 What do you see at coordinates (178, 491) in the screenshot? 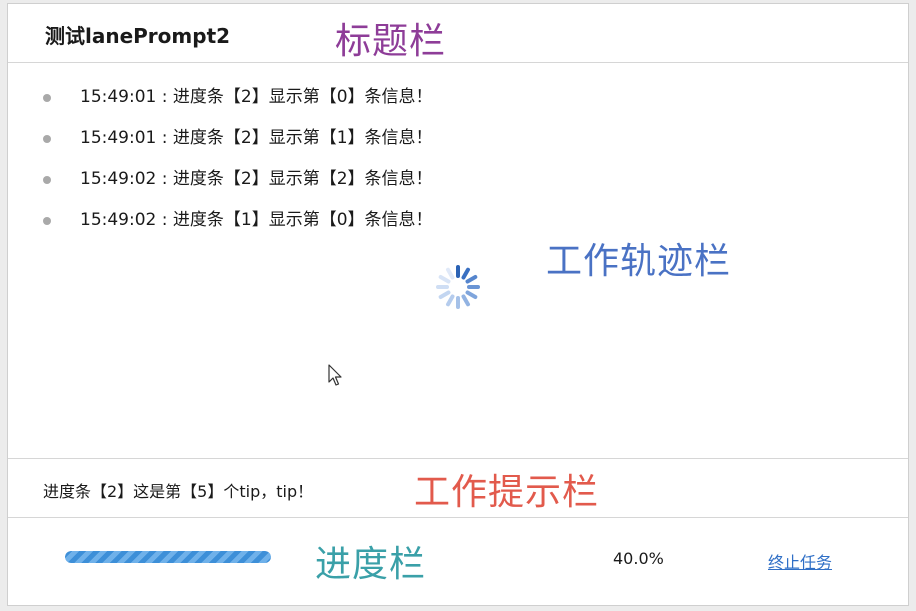
I see `tip-text: 进度条【2】这是第【5】个tip，tip！` at bounding box center [178, 491].